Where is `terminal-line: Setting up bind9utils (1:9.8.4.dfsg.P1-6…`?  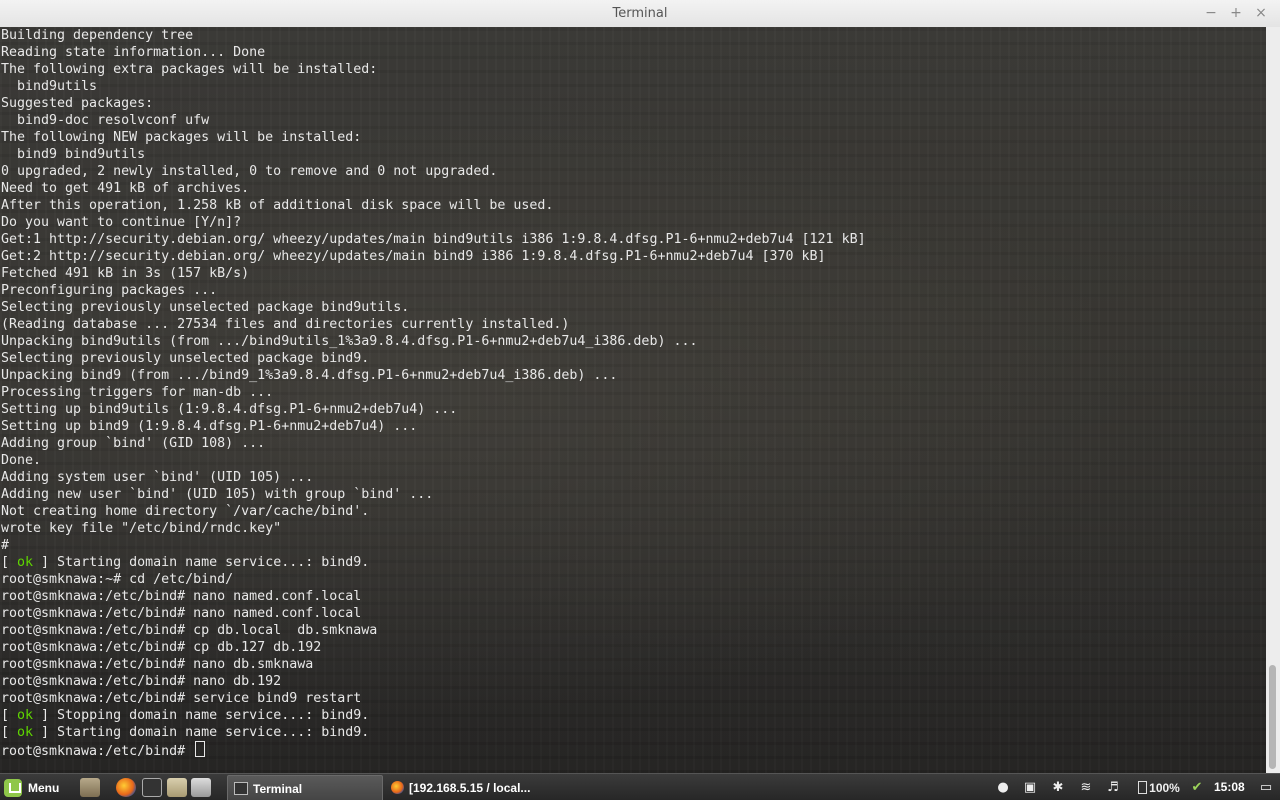 terminal-line: Setting up bind9utils (1:9.8.4.dfsg.P1-6… is located at coordinates (229, 409).